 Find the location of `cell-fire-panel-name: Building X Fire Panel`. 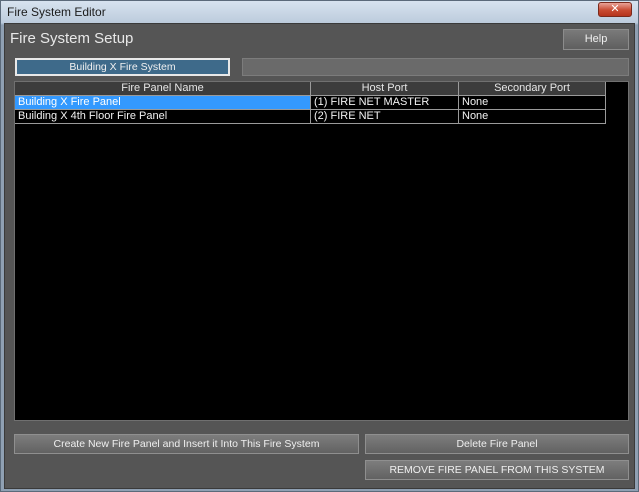

cell-fire-panel-name: Building X Fire Panel is located at coordinates (163, 103).